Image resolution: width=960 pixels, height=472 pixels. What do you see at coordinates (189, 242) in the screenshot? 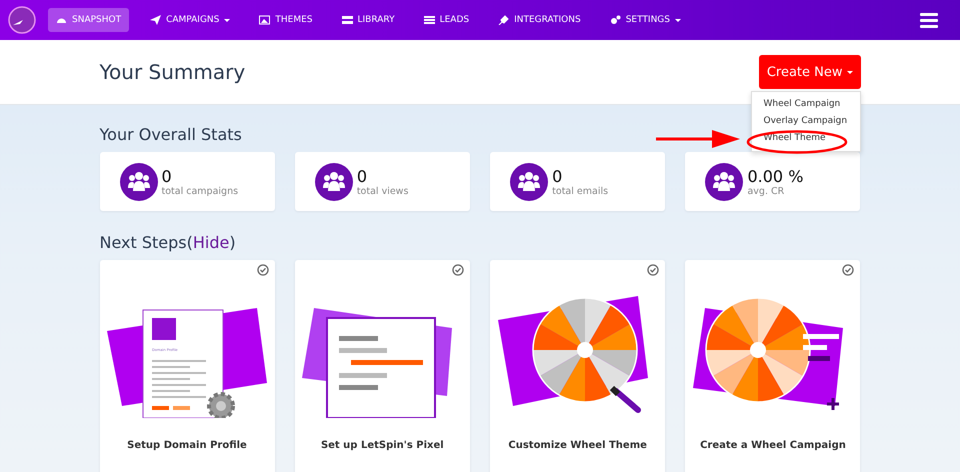
I see `paren-text: (` at bounding box center [189, 242].